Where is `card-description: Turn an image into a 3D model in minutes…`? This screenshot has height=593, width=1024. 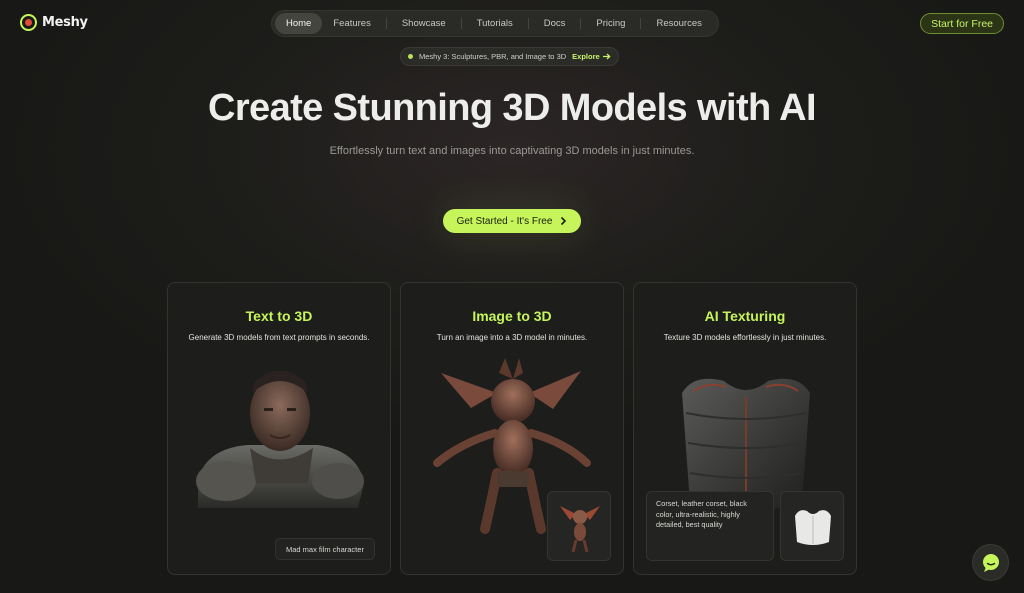 card-description: Turn an image into a 3D model in minutes… is located at coordinates (512, 337).